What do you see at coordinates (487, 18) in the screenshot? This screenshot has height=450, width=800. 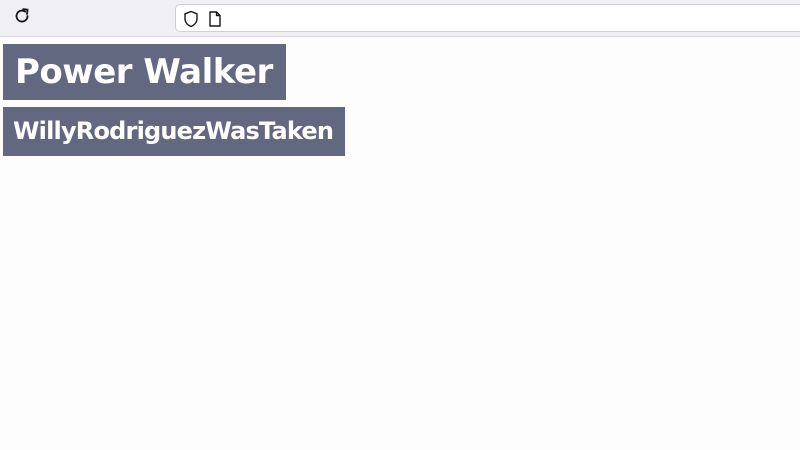 I see `url-bar` at bounding box center [487, 18].